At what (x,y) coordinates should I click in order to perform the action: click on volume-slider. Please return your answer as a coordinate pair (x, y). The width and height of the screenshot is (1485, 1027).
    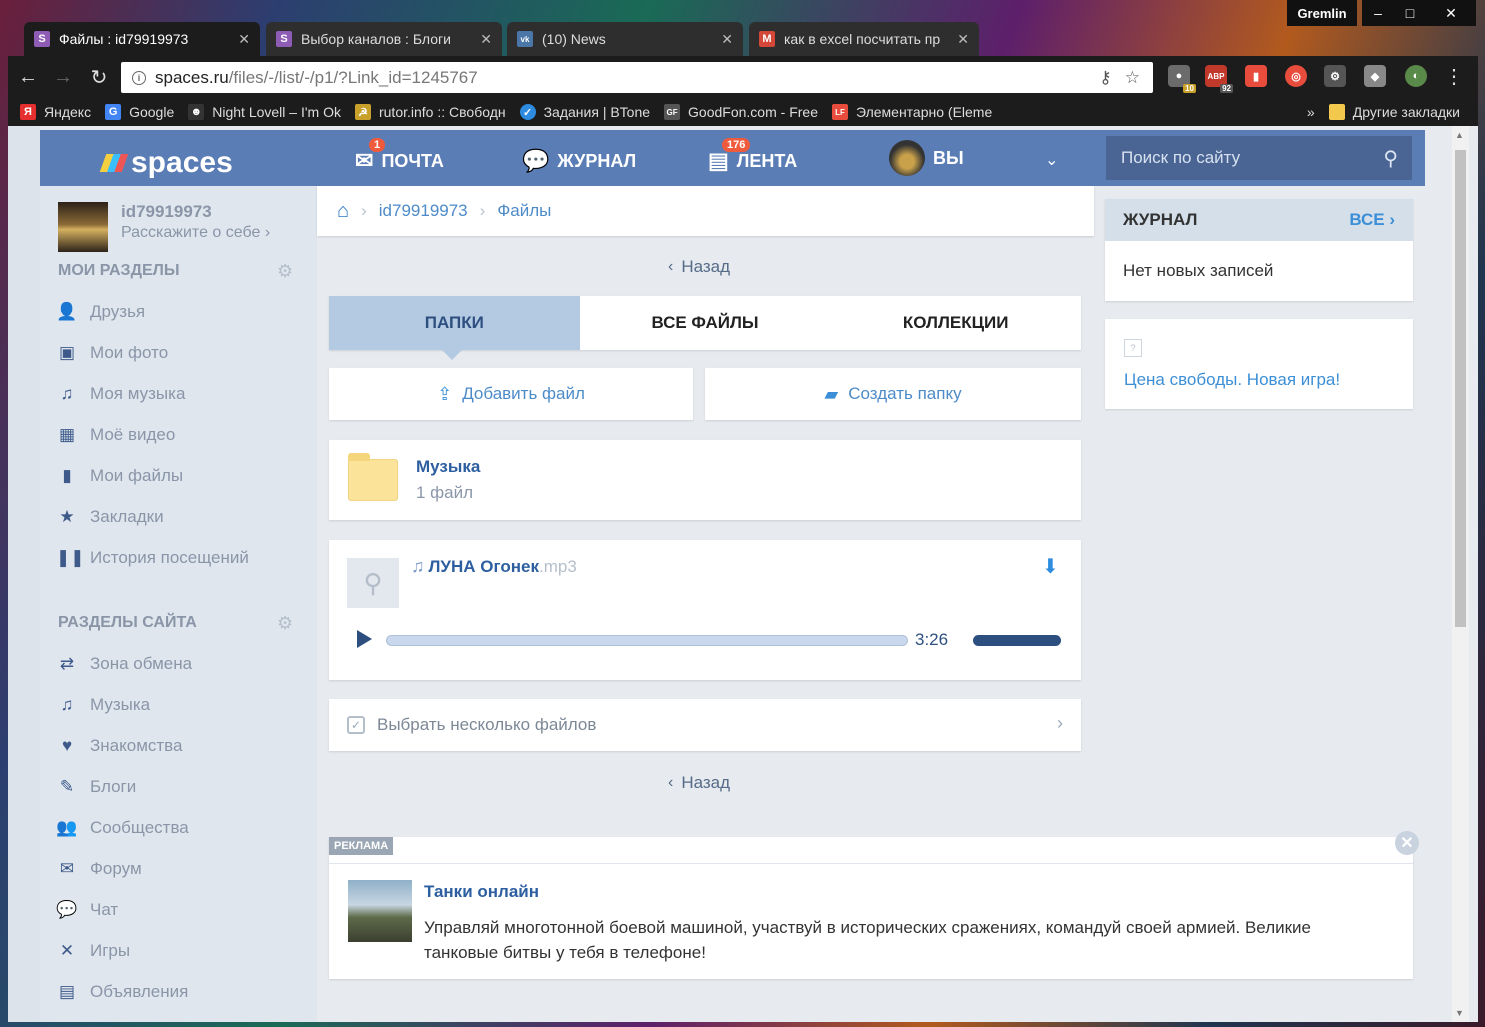
    Looking at the image, I should click on (1017, 640).